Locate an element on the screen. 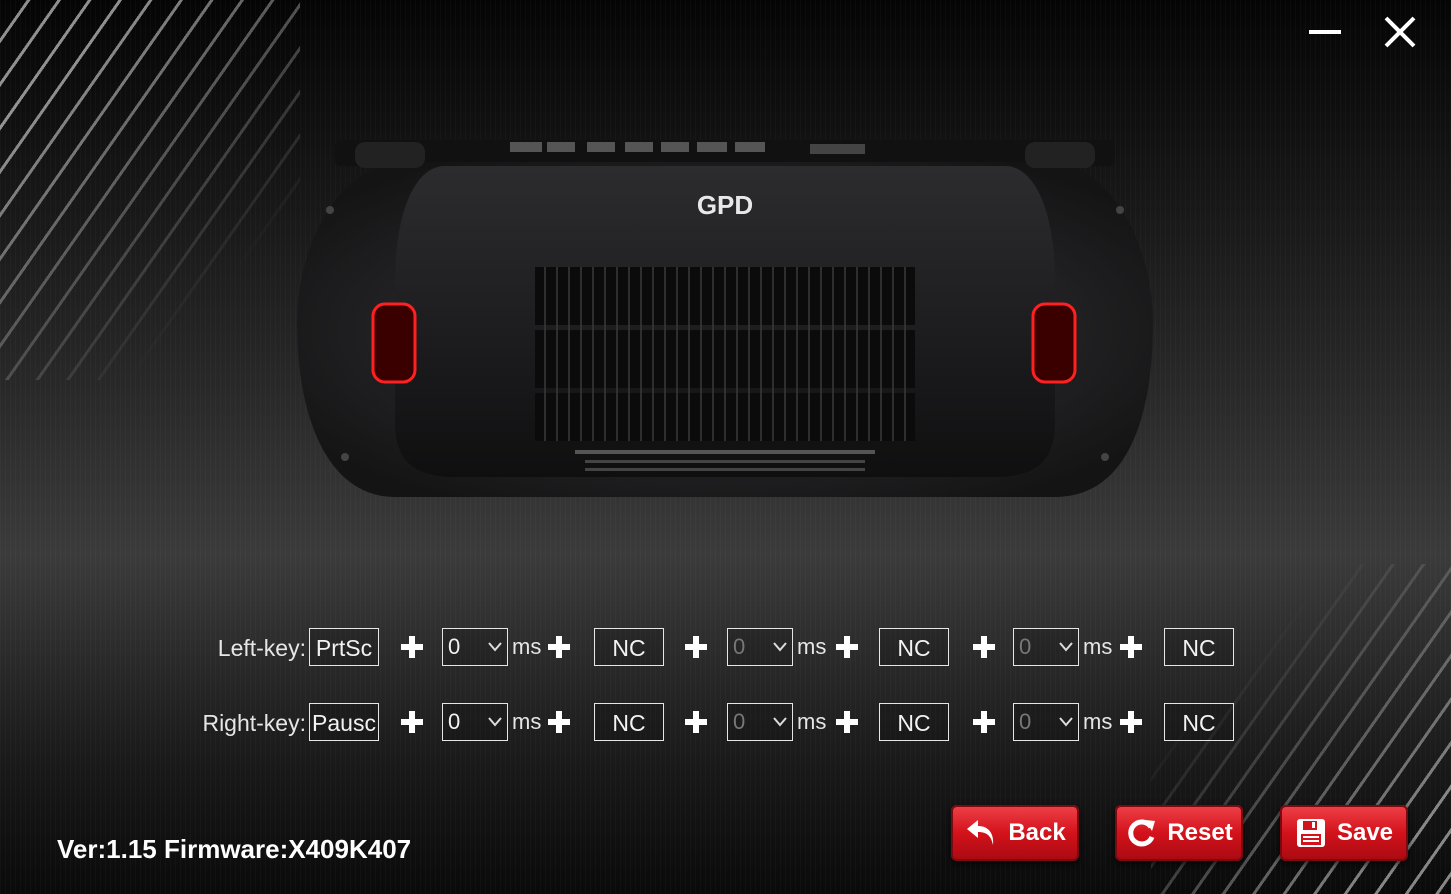  close-icon is located at coordinates (1400, 32).